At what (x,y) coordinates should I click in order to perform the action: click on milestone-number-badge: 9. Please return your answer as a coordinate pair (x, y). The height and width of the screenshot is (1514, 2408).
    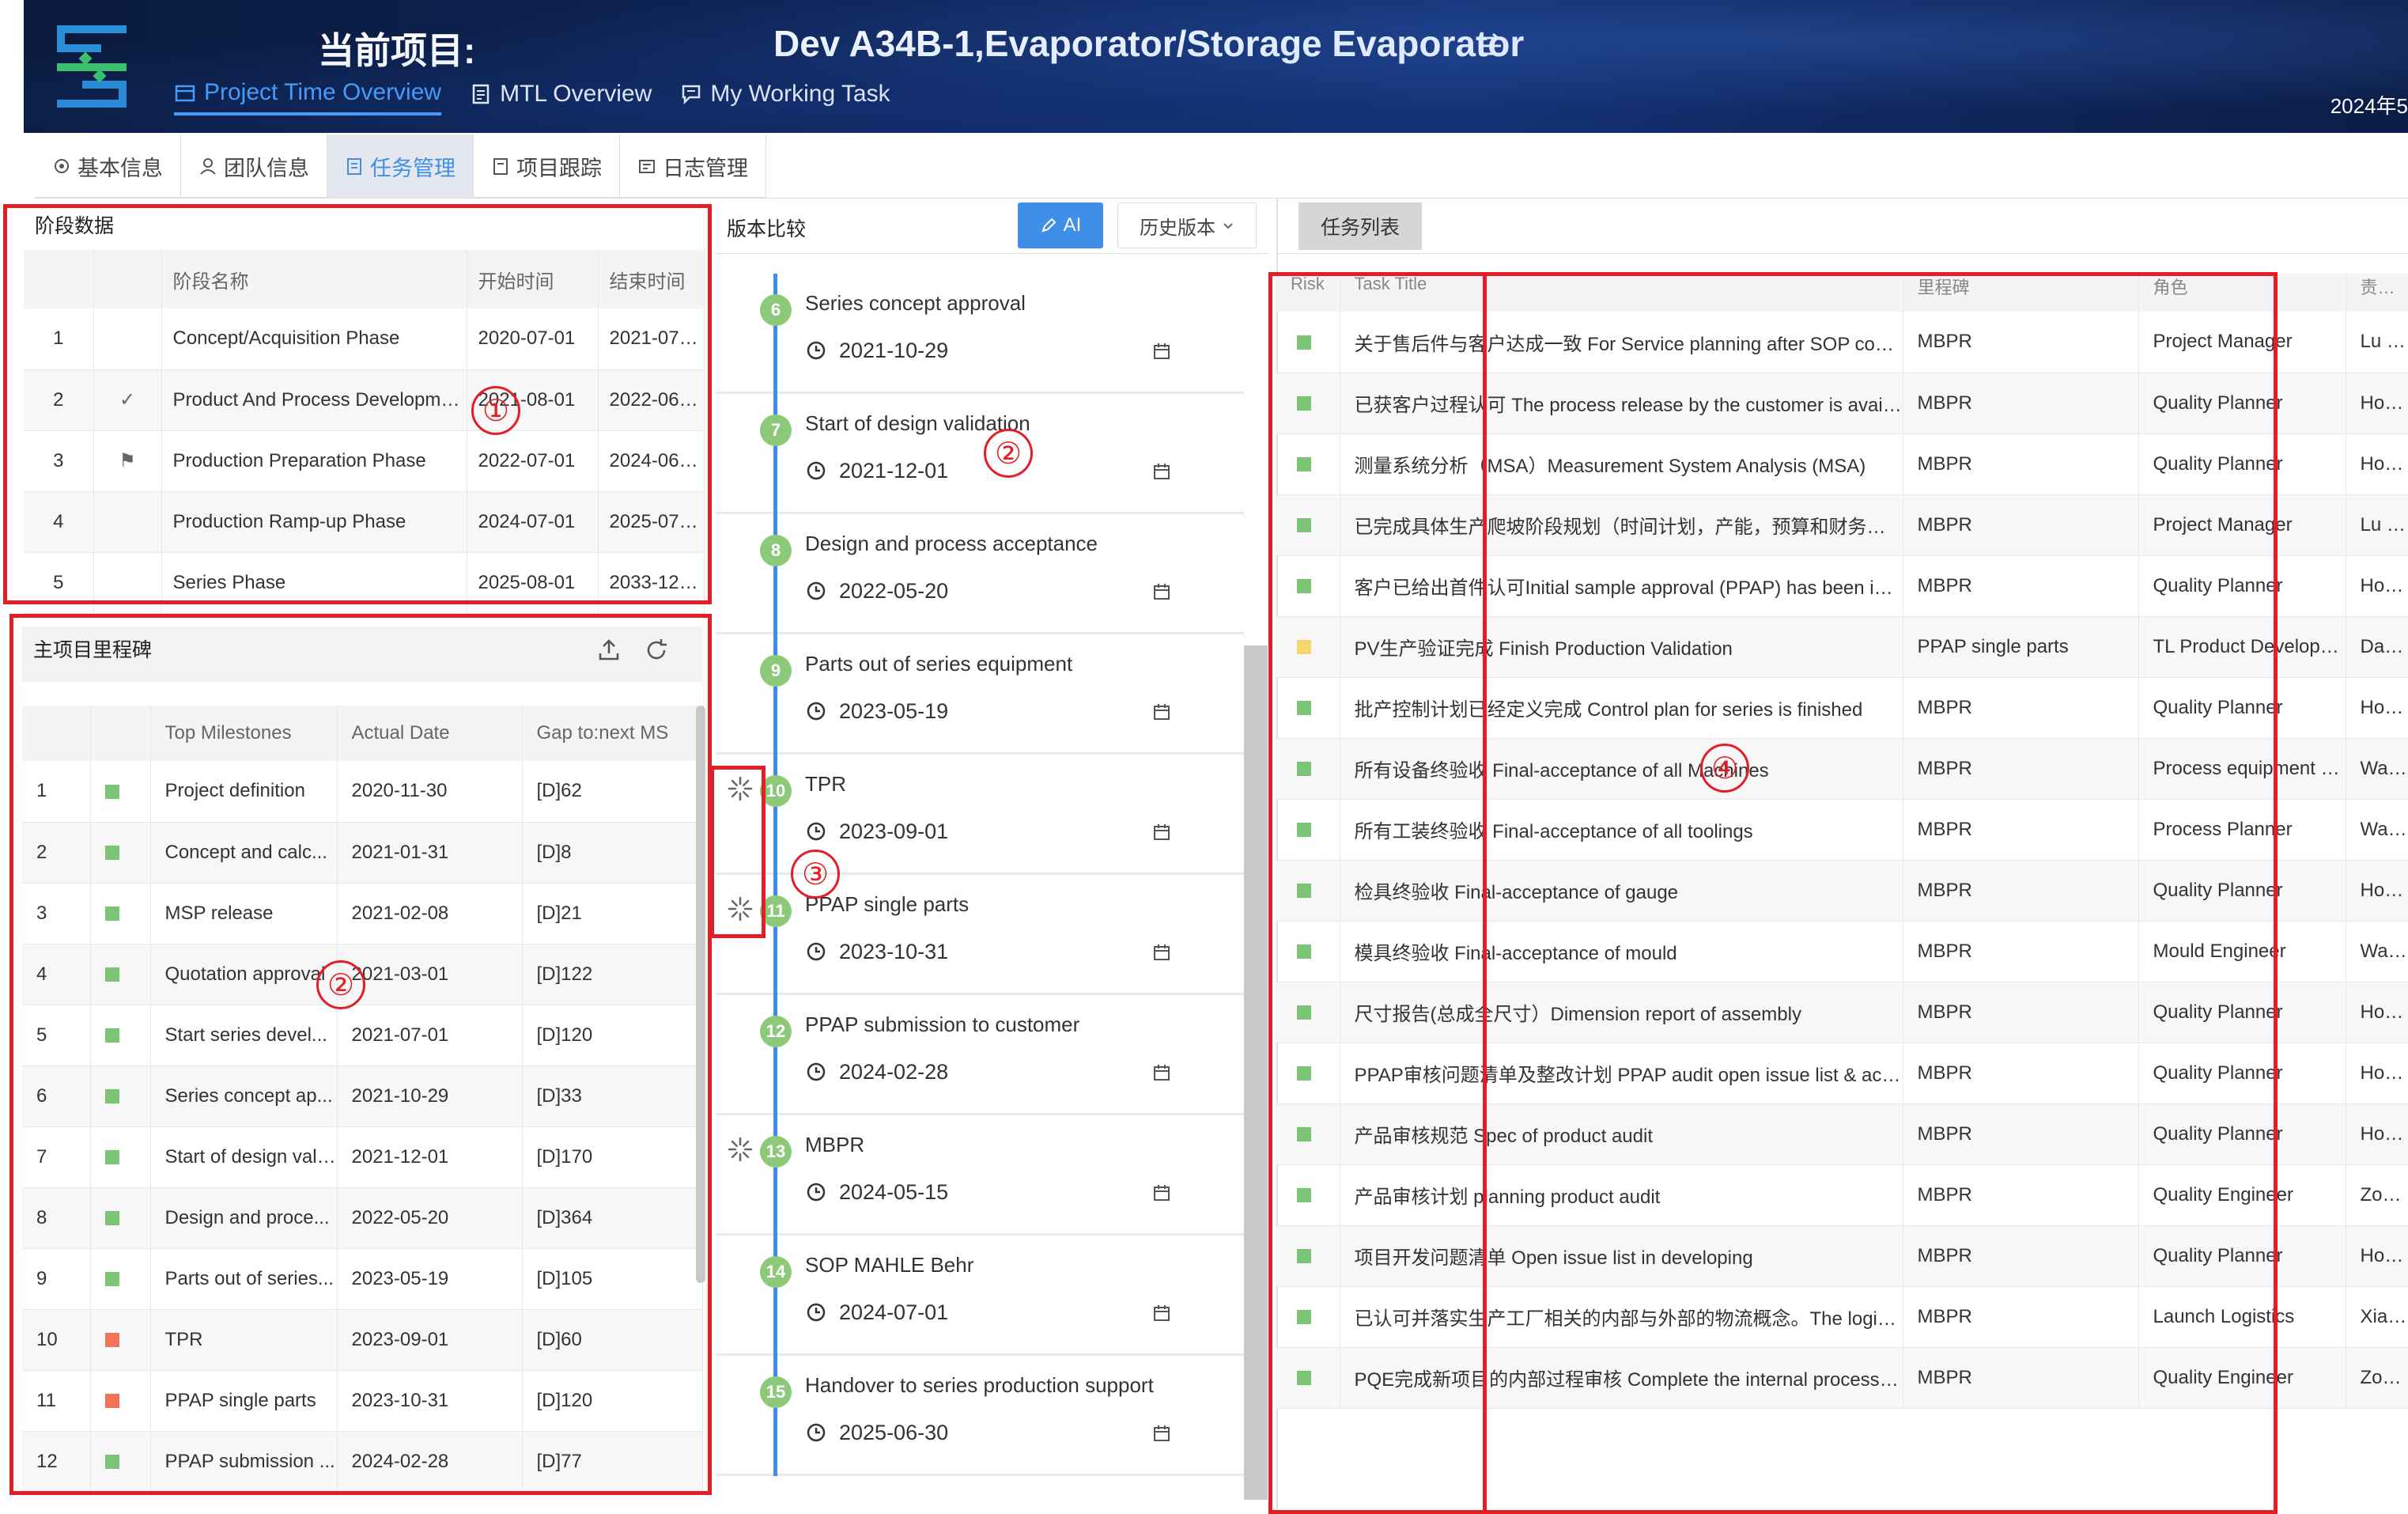
    Looking at the image, I should click on (776, 671).